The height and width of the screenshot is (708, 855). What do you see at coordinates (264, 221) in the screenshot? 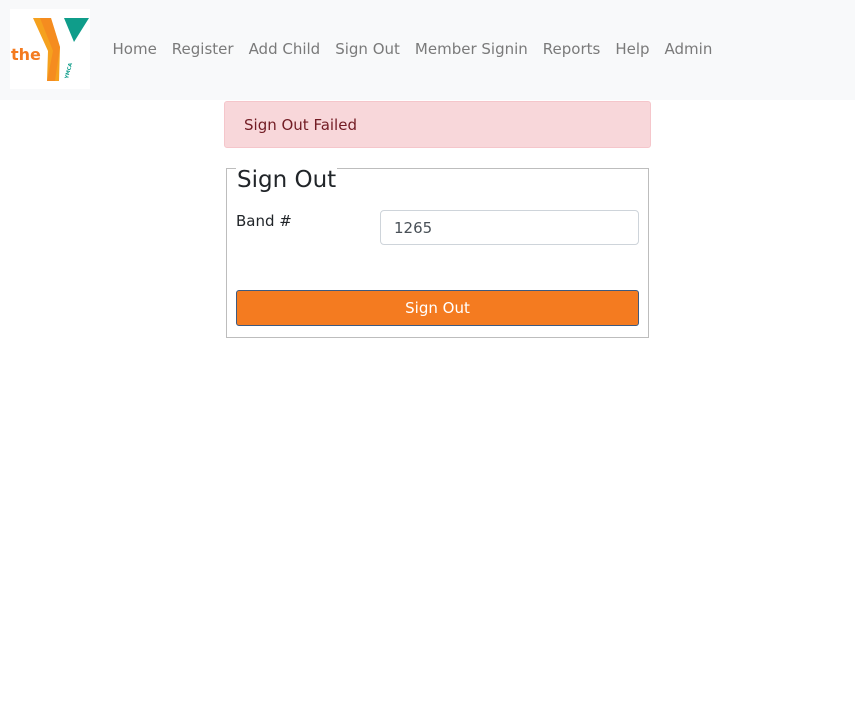
I see `band-label: Band #` at bounding box center [264, 221].